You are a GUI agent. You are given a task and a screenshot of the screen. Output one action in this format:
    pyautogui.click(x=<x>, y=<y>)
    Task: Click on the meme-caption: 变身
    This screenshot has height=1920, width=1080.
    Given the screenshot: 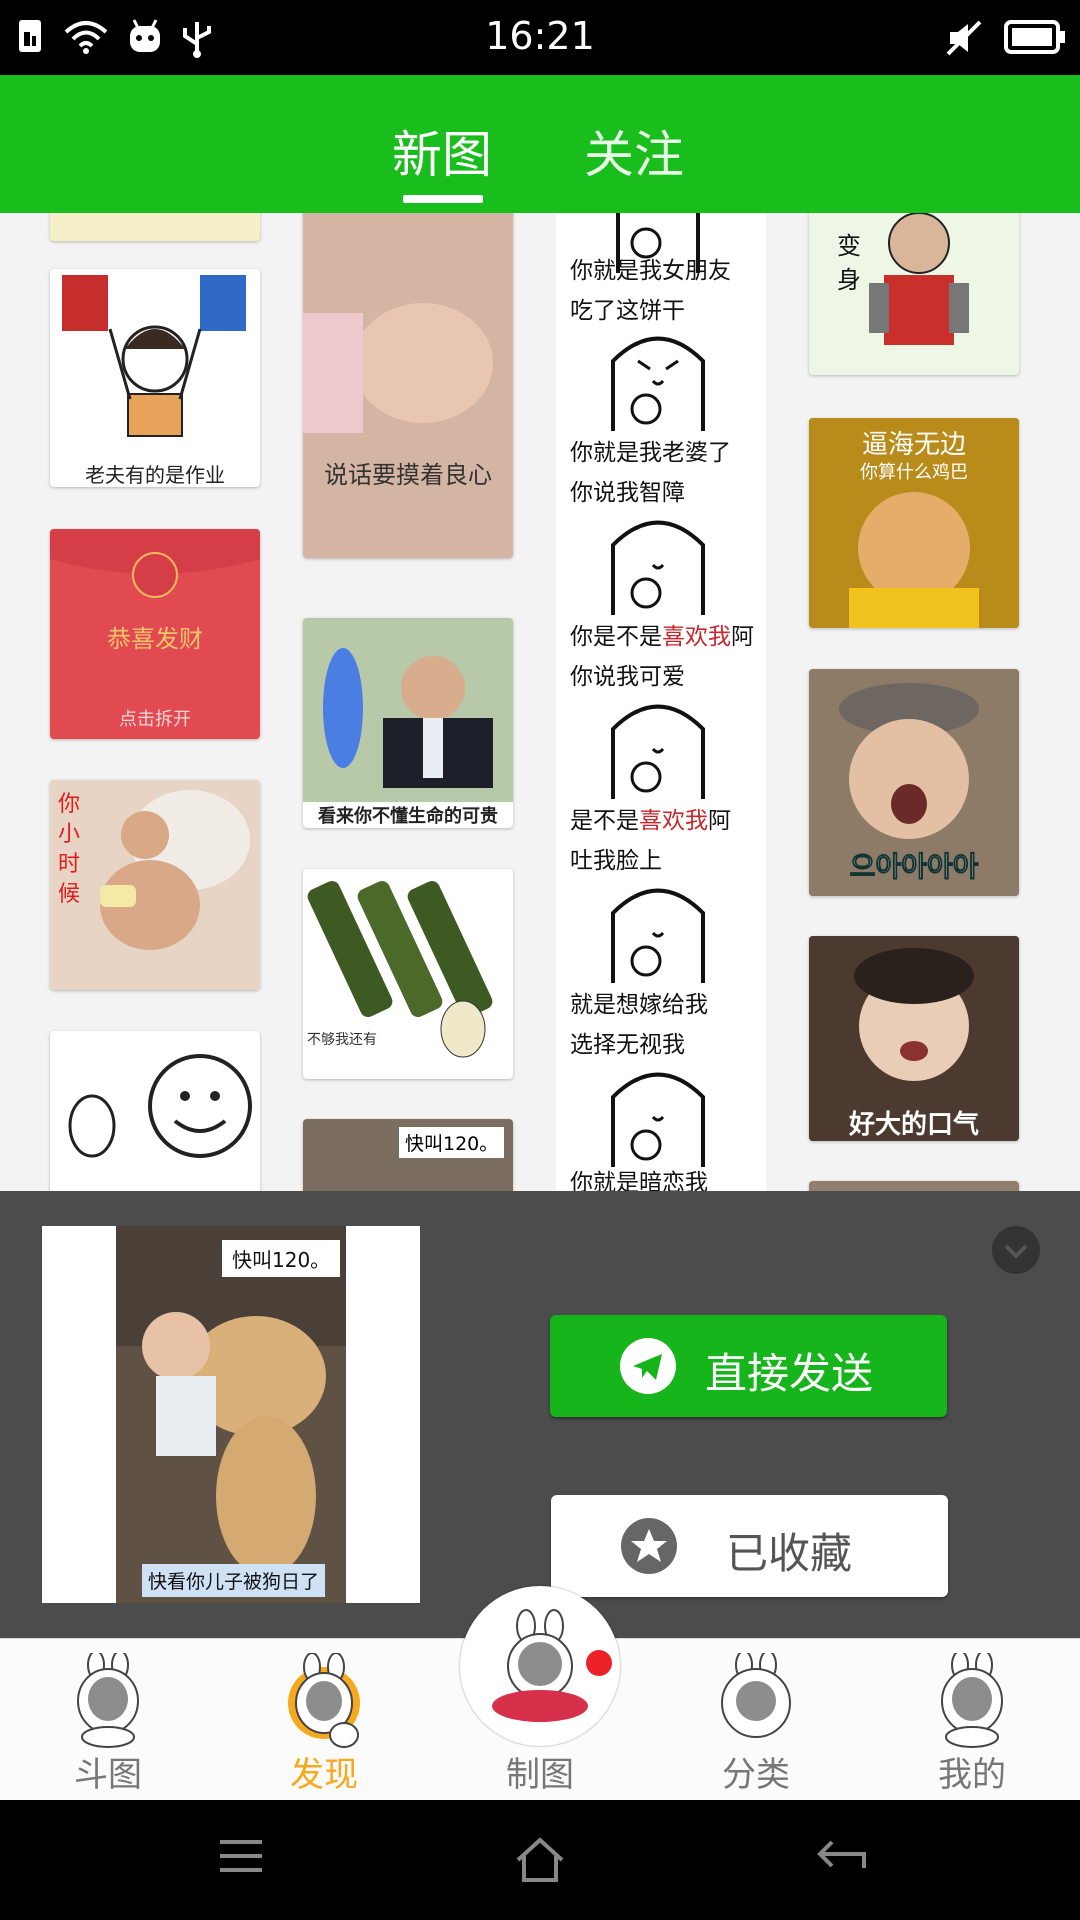 What is the action you would take?
    pyautogui.click(x=849, y=263)
    